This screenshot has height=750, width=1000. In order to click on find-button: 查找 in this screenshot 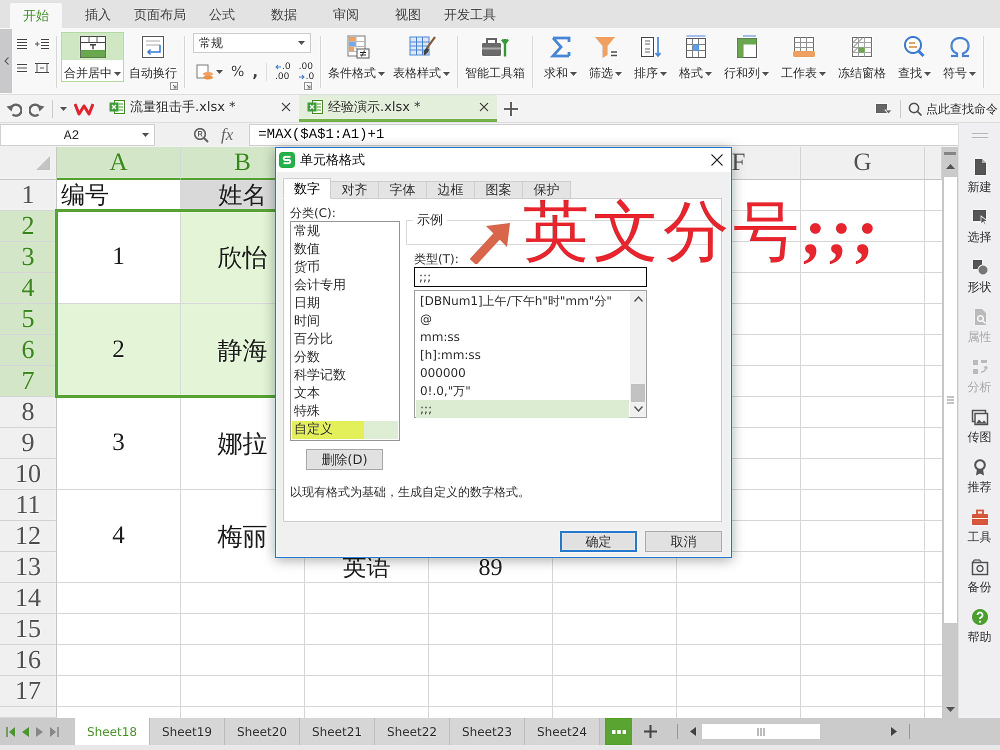, I will do `click(914, 57)`.